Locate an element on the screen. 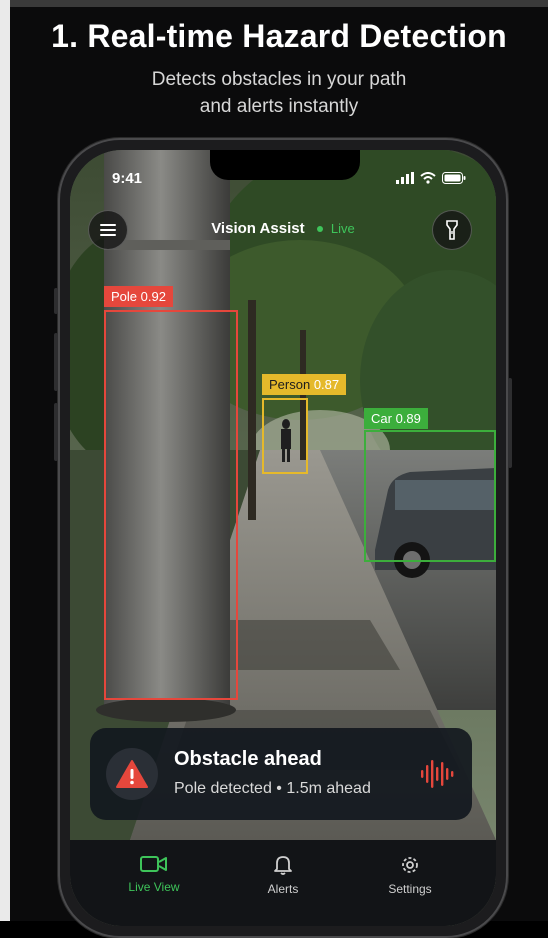 The height and width of the screenshot is (938, 548). wifi-icon is located at coordinates (428, 178).